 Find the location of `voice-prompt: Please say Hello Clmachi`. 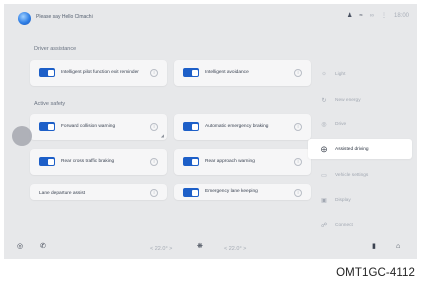

voice-prompt: Please say Hello Clmachi is located at coordinates (64, 17).